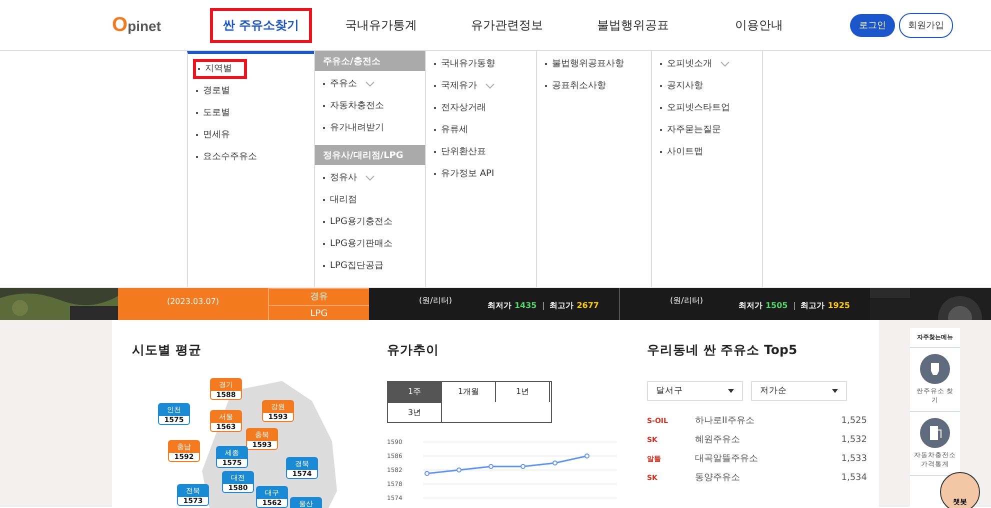 This screenshot has height=508, width=991. Describe the element at coordinates (374, 88) in the screenshot. I see `menu-item: 주유소` at that location.